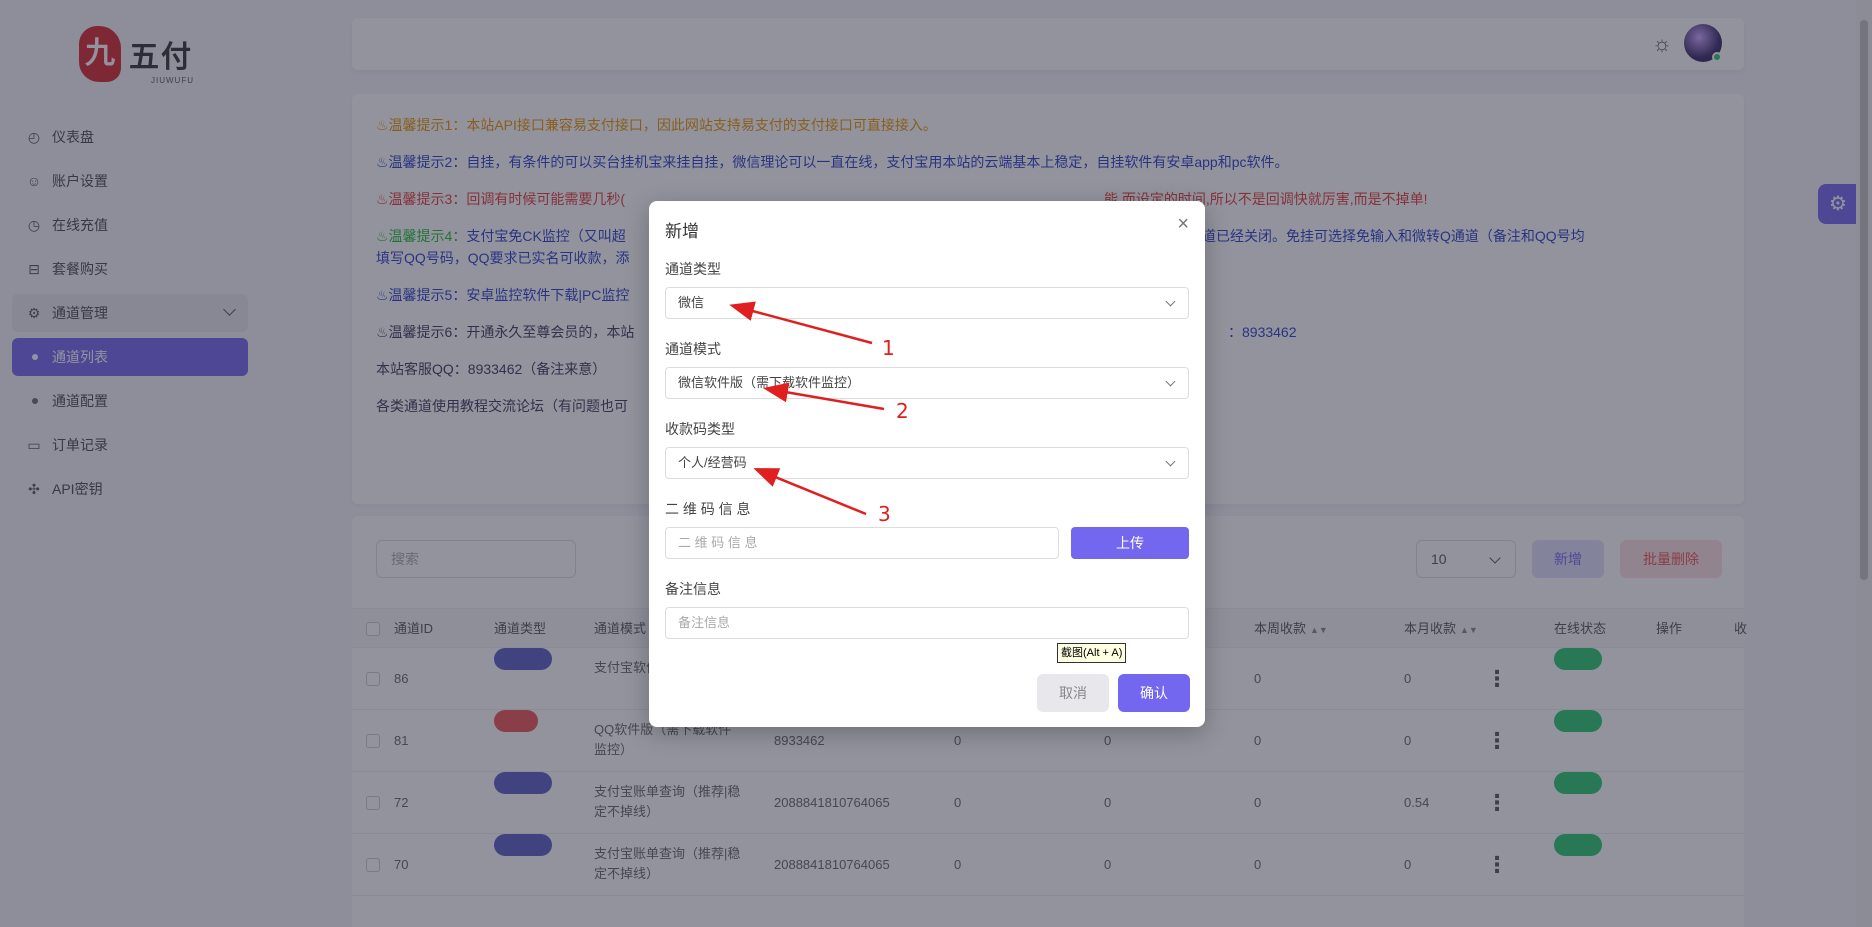  Describe the element at coordinates (1130, 543) in the screenshot. I see `upload-button: 上传` at that location.